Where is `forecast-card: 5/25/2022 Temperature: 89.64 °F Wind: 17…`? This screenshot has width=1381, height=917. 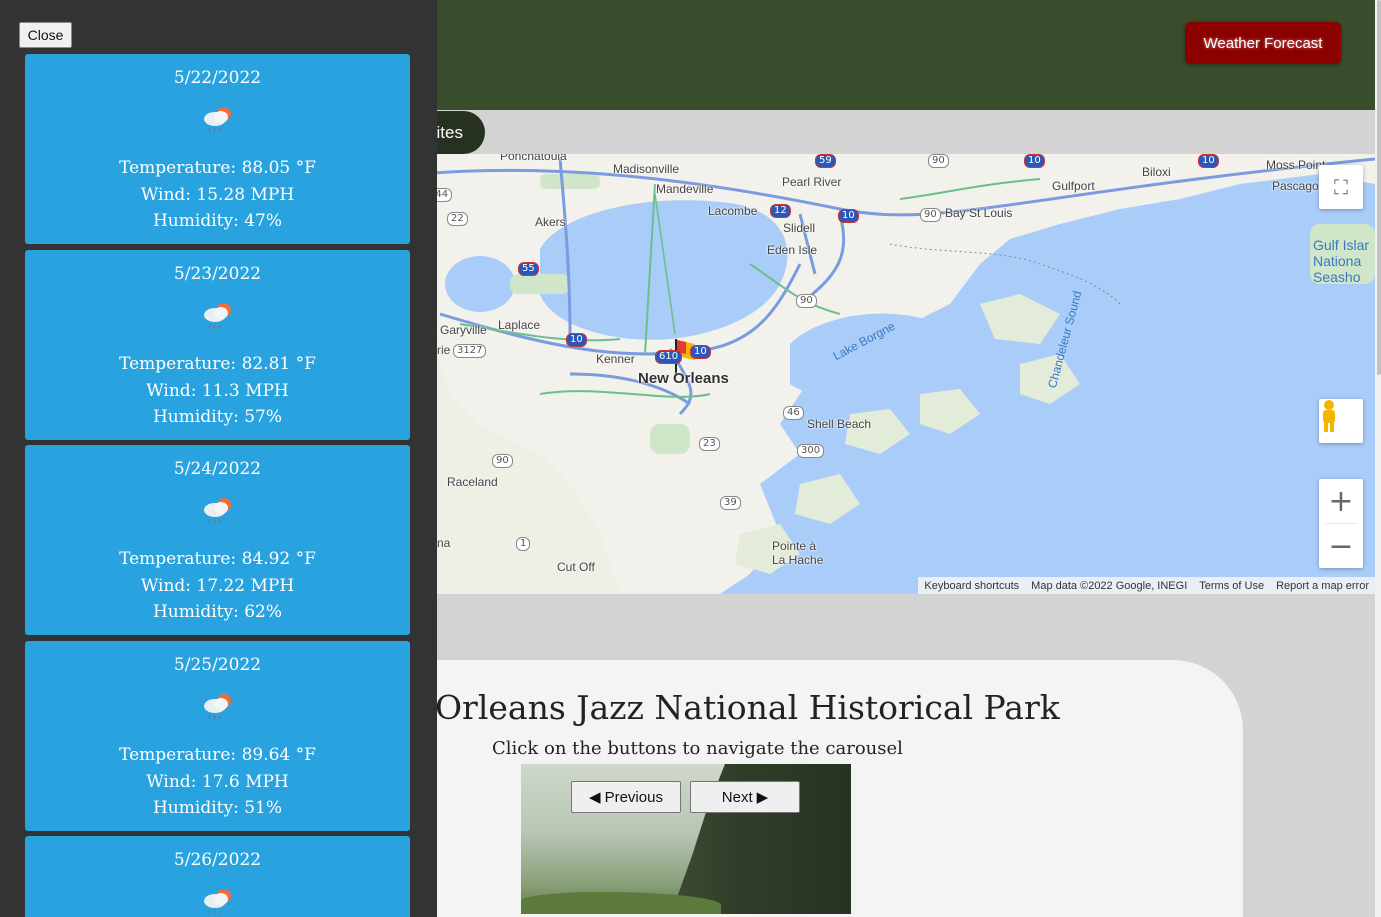
forecast-card: 5/25/2022 Temperature: 89.64 °F Wind: 17… is located at coordinates (217, 736).